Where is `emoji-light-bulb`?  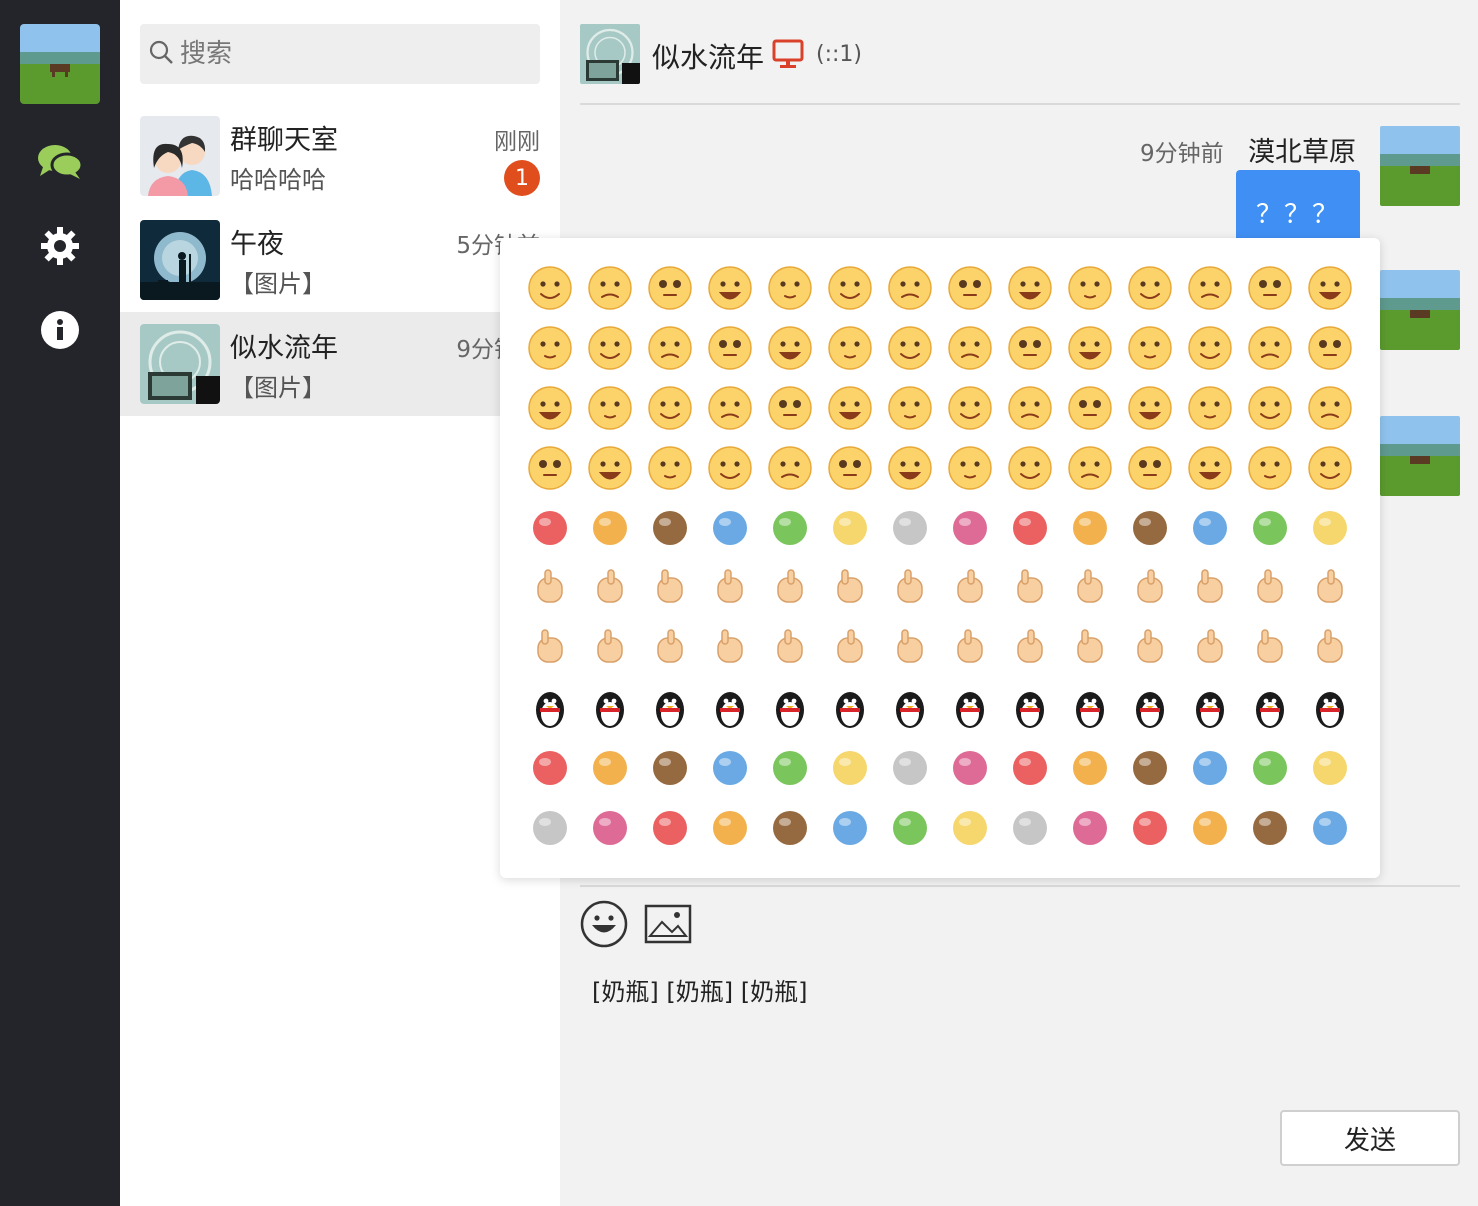 emoji-light-bulb is located at coordinates (790, 768).